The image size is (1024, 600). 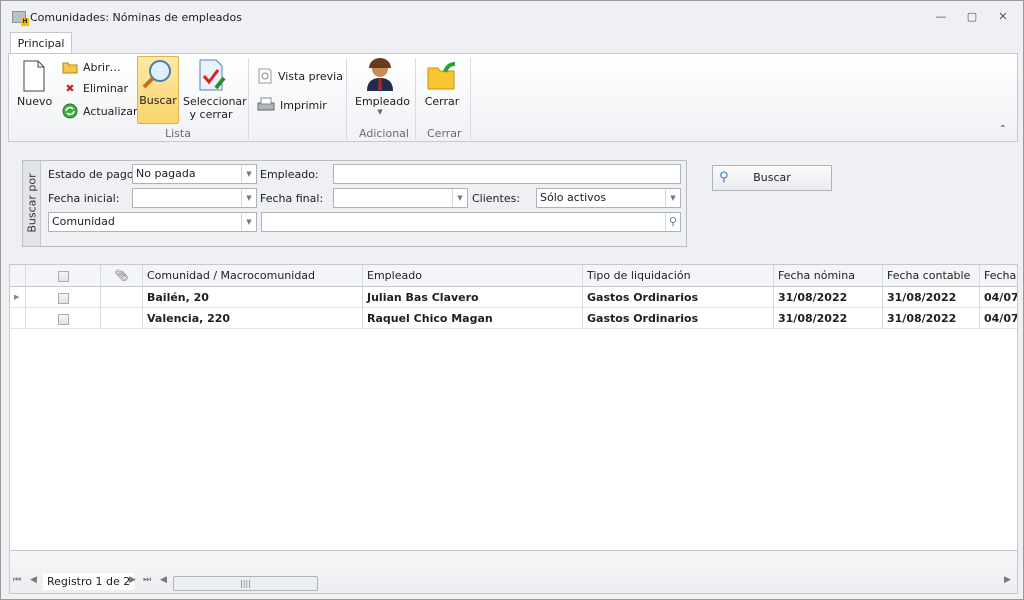 I want to click on fecha-final-input: ▼, so click(x=400, y=198).